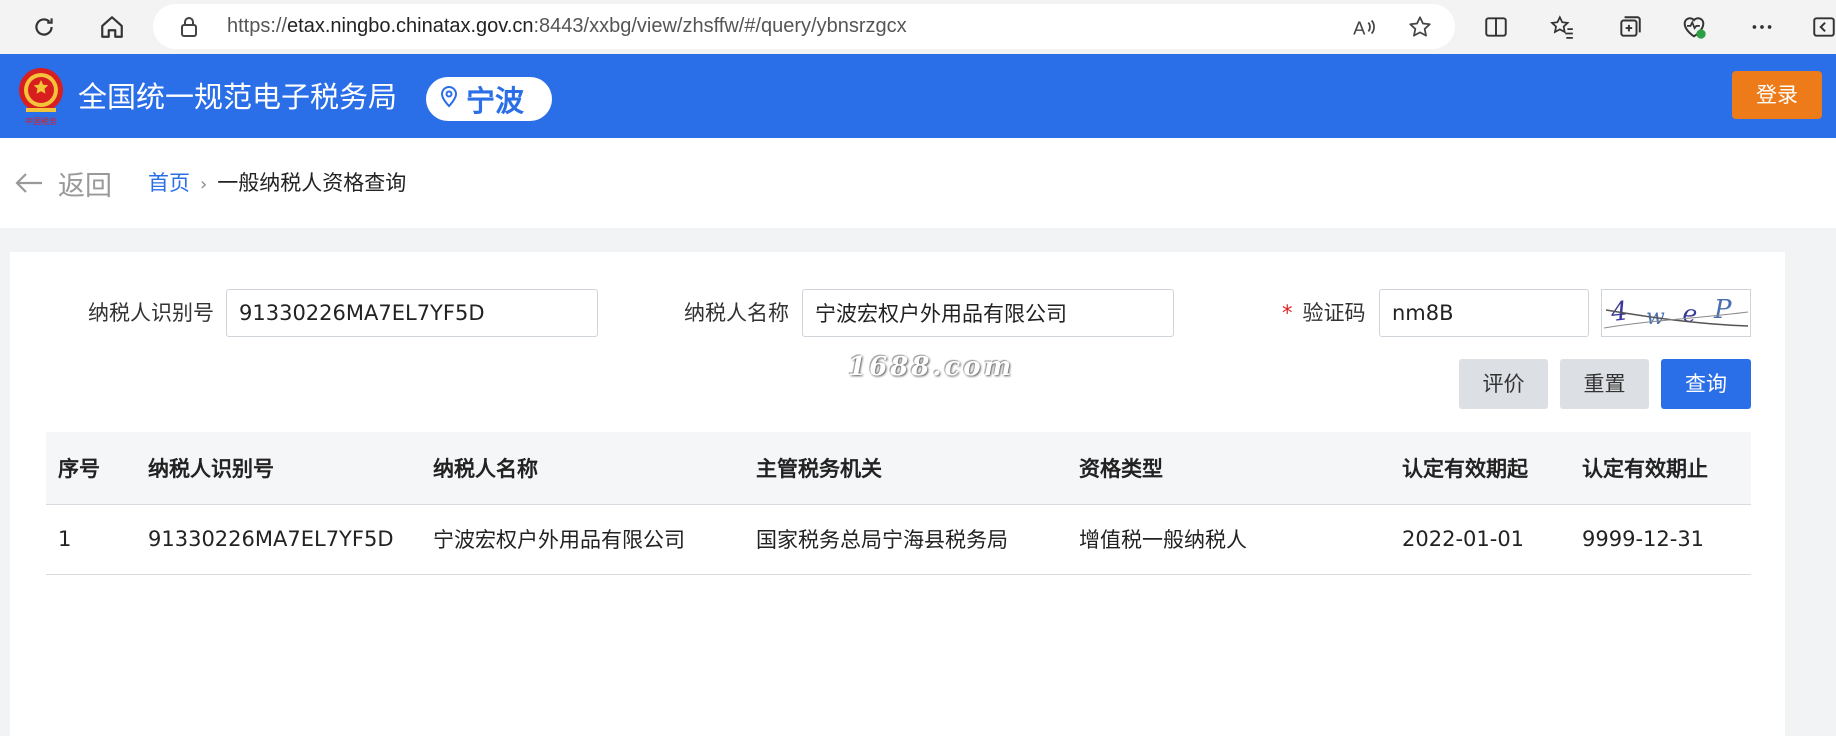 This screenshot has height=736, width=1836. I want to click on url-host: etax.ningbo.chinatax.gov.cn, so click(410, 26).